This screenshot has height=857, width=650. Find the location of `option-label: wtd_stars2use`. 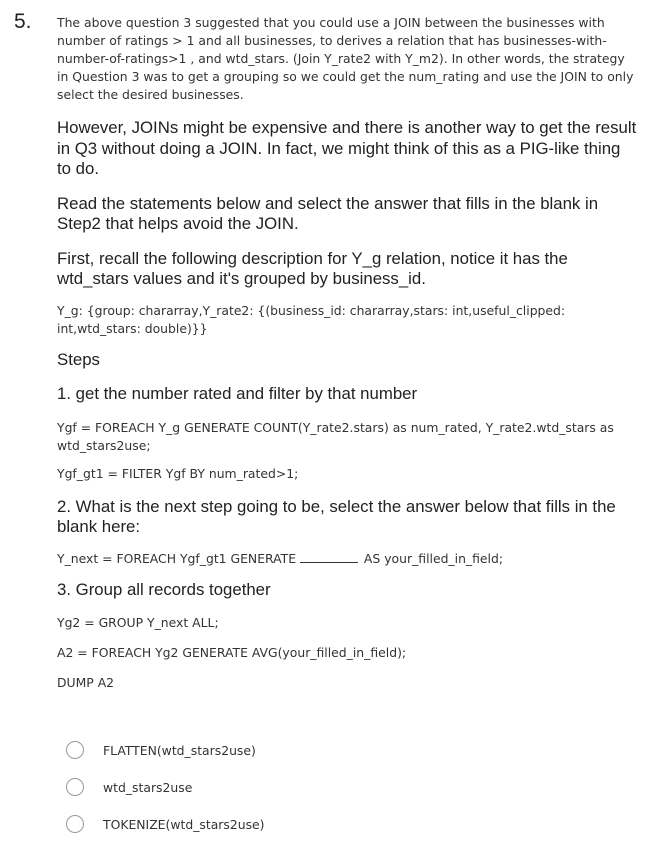

option-label: wtd_stars2use is located at coordinates (147, 787).